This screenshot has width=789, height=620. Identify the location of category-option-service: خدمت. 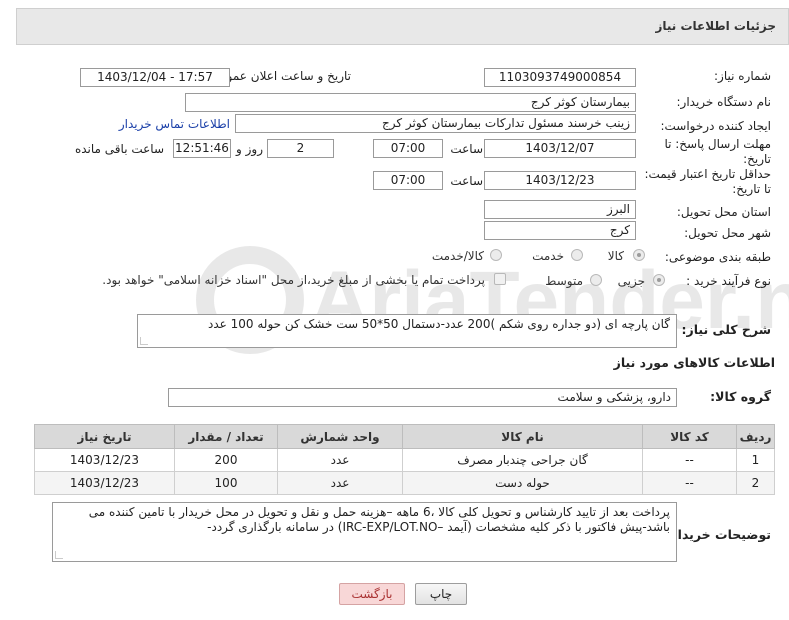
(548, 256).